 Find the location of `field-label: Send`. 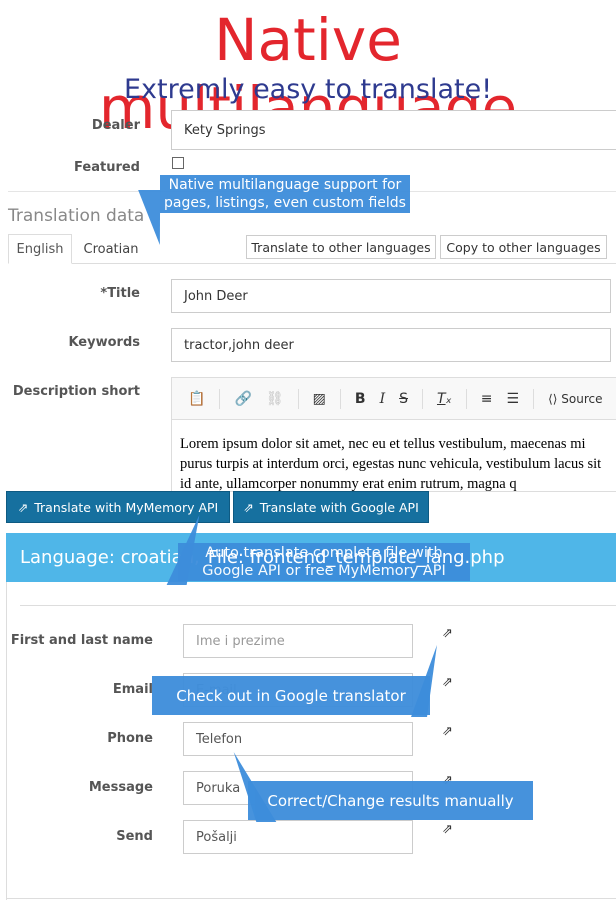

field-label: Send is located at coordinates (134, 836).